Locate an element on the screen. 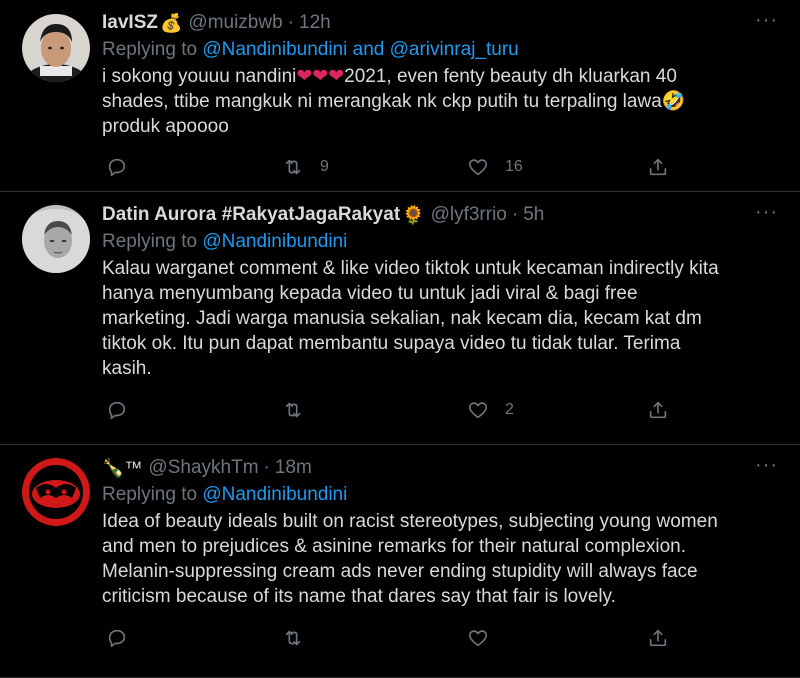 This screenshot has height=678, width=800. champagne-emoji: 🍾™ is located at coordinates (122, 468).